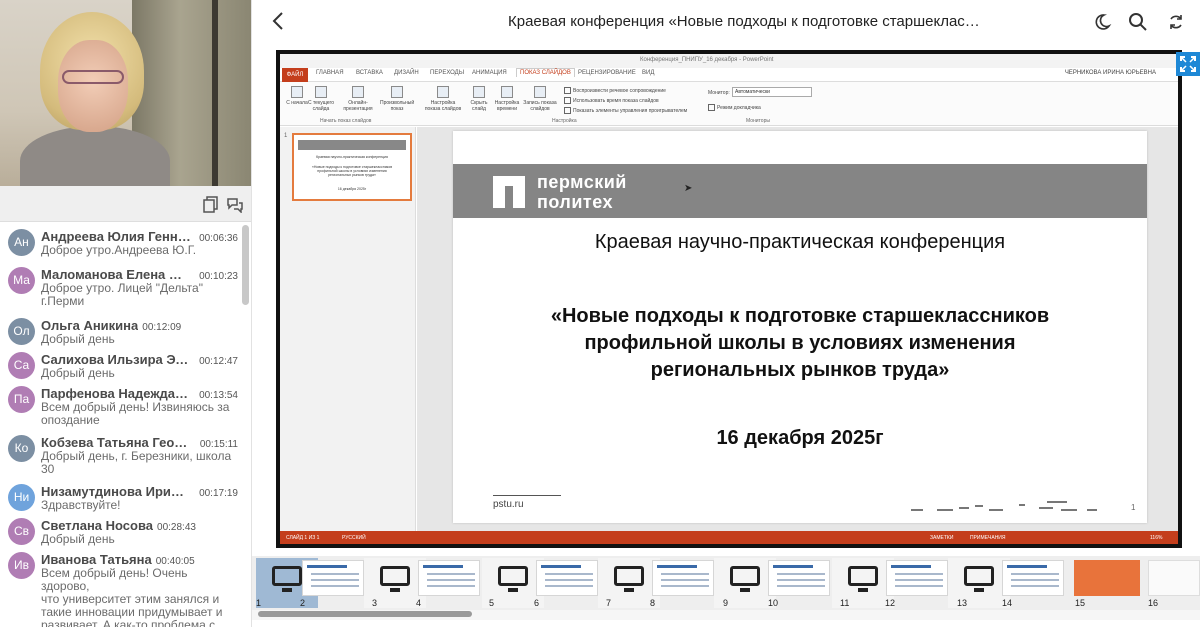 The image size is (1200, 627). Describe the element at coordinates (352, 157) in the screenshot. I see `thumb-line: Краевая научно-практическая конференция` at that location.